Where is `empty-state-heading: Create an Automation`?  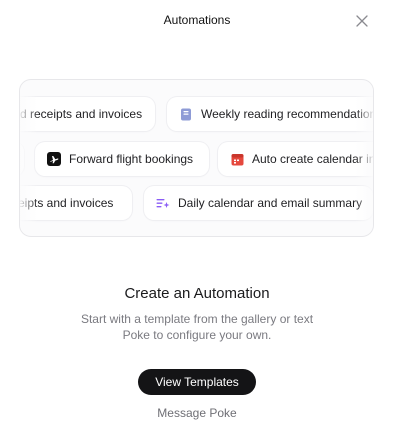 empty-state-heading: Create an Automation is located at coordinates (197, 293).